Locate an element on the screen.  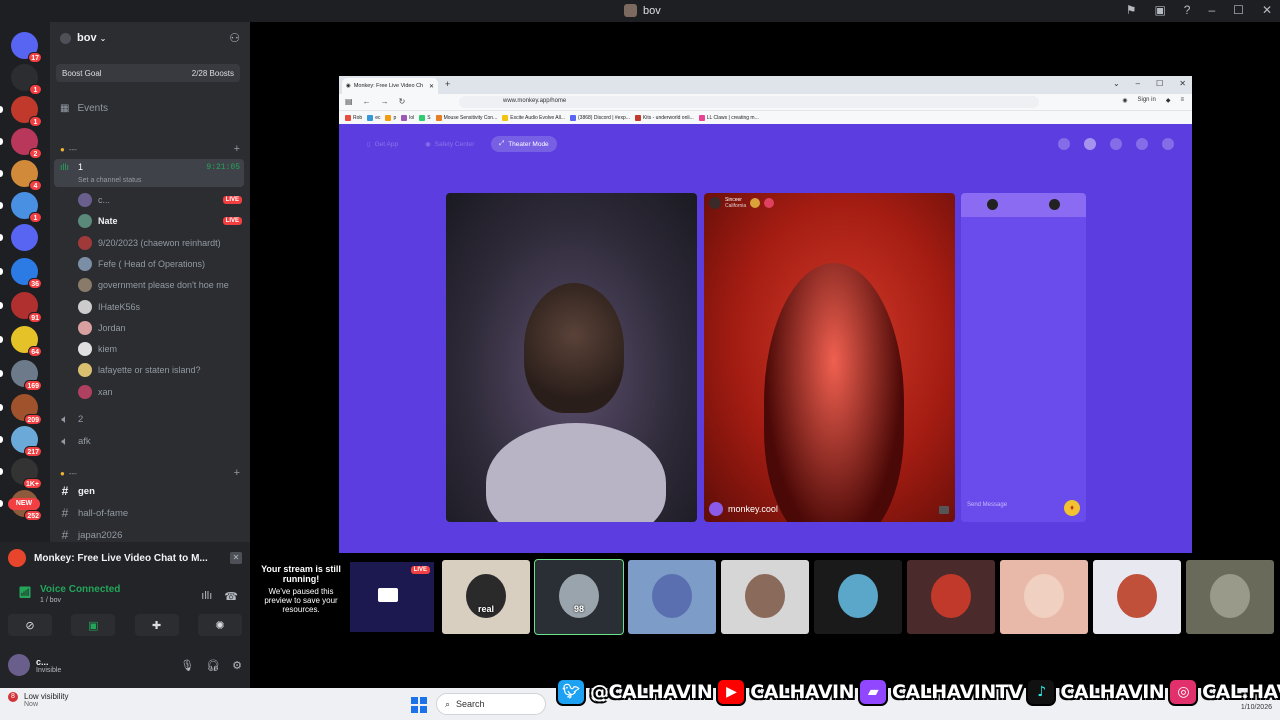
voice-member: lafayette or staten island? is located at coordinates (160, 370).